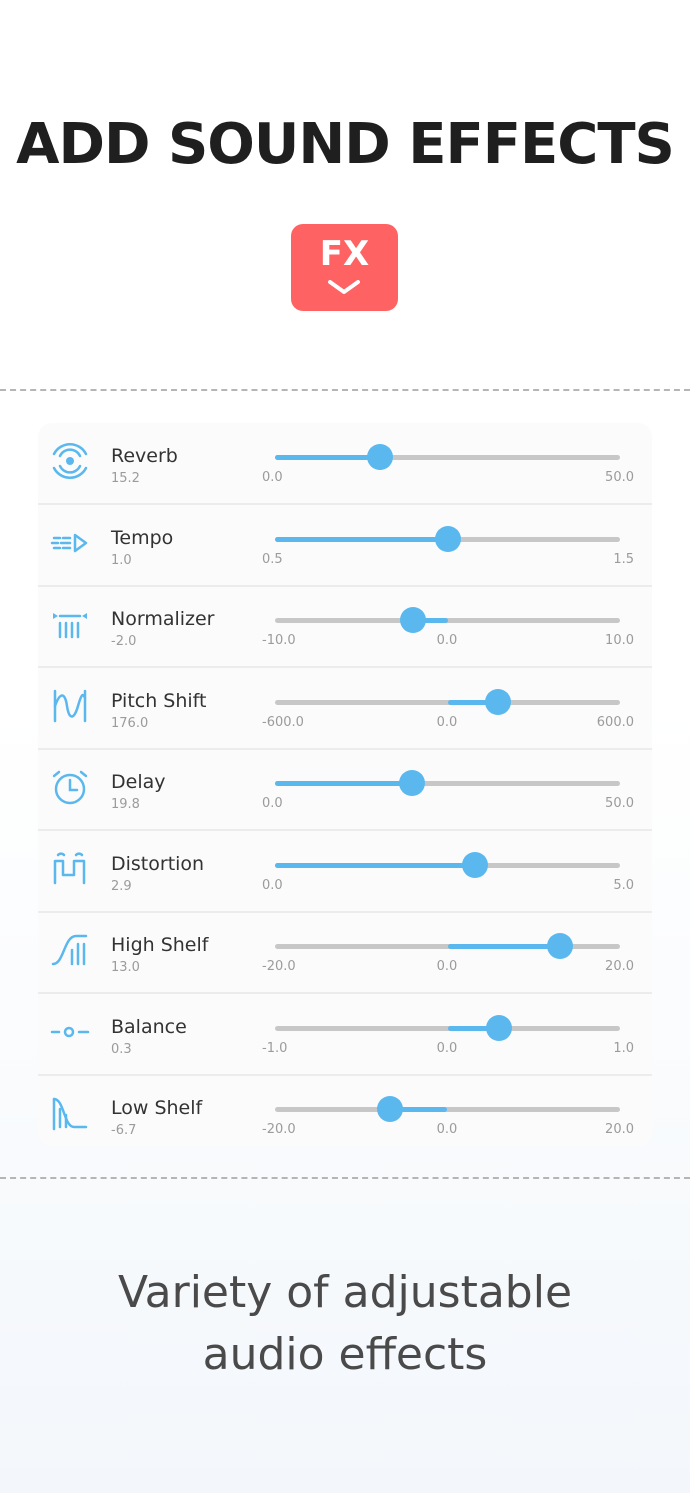 The height and width of the screenshot is (1493, 690). What do you see at coordinates (70, 461) in the screenshot?
I see `reverb-icon` at bounding box center [70, 461].